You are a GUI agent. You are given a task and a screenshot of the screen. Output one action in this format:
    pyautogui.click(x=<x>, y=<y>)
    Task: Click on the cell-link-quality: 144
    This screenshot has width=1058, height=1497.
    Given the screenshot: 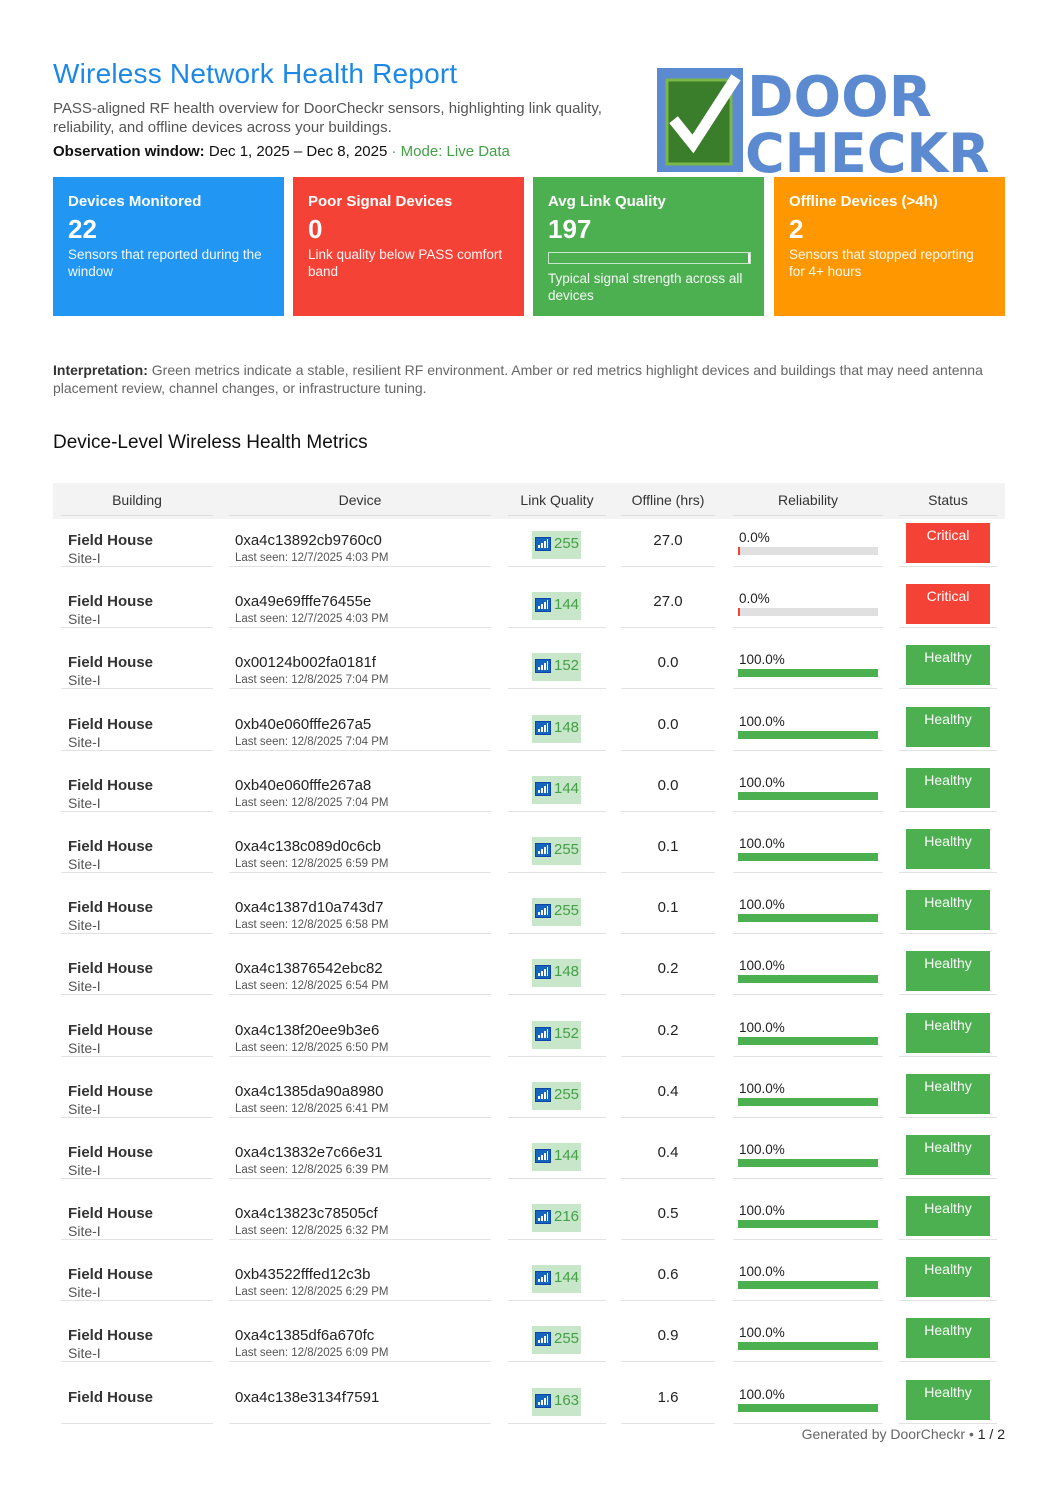 What is the action you would take?
    pyautogui.click(x=556, y=1156)
    